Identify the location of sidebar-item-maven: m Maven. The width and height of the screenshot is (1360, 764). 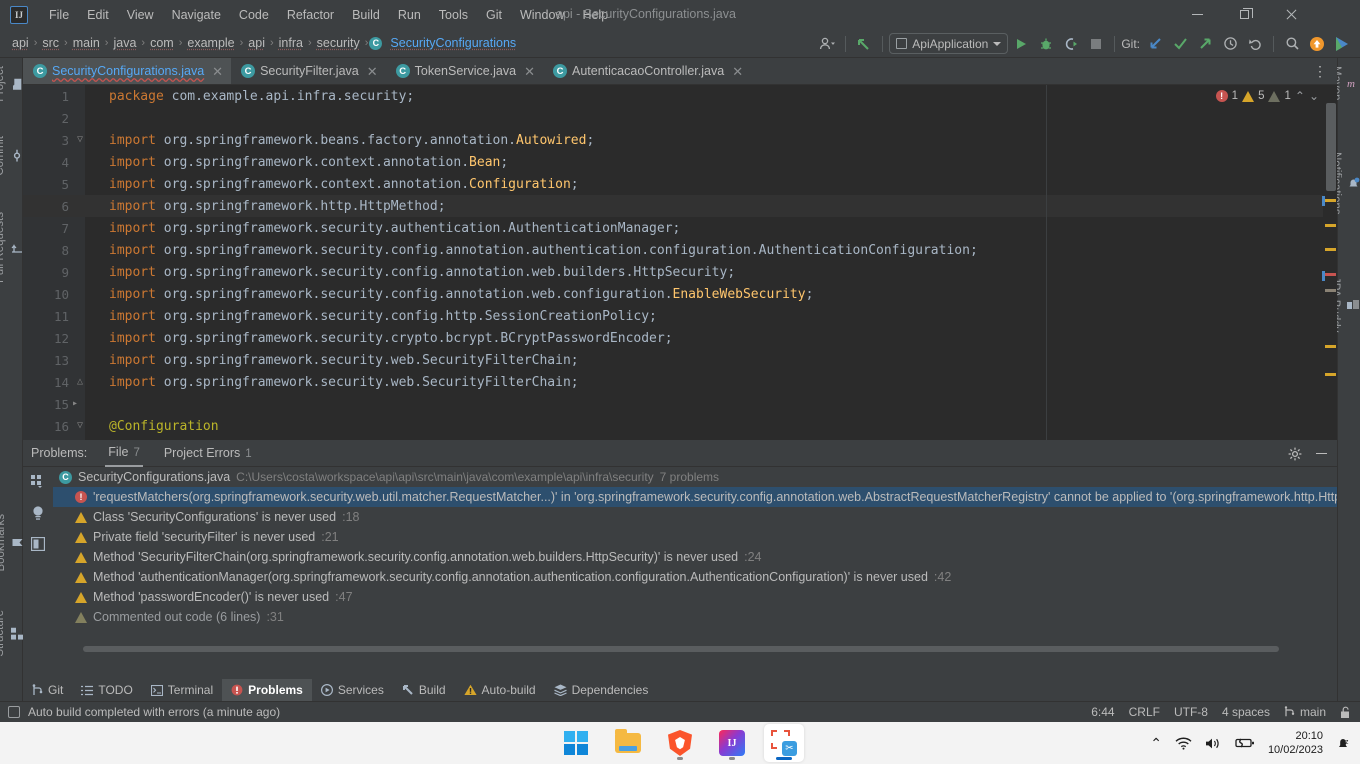
(1345, 83).